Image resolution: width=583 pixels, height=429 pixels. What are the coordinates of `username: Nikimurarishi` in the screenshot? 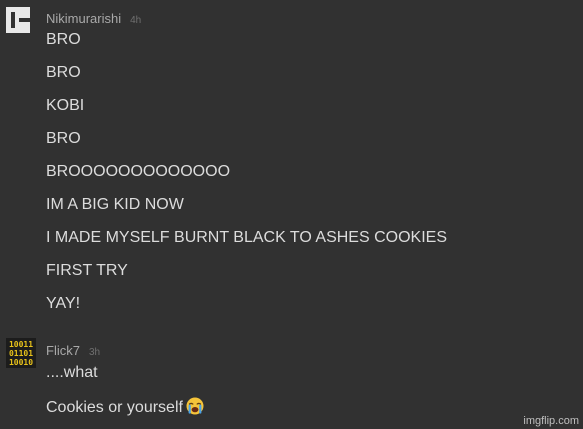 It's located at (83, 18).